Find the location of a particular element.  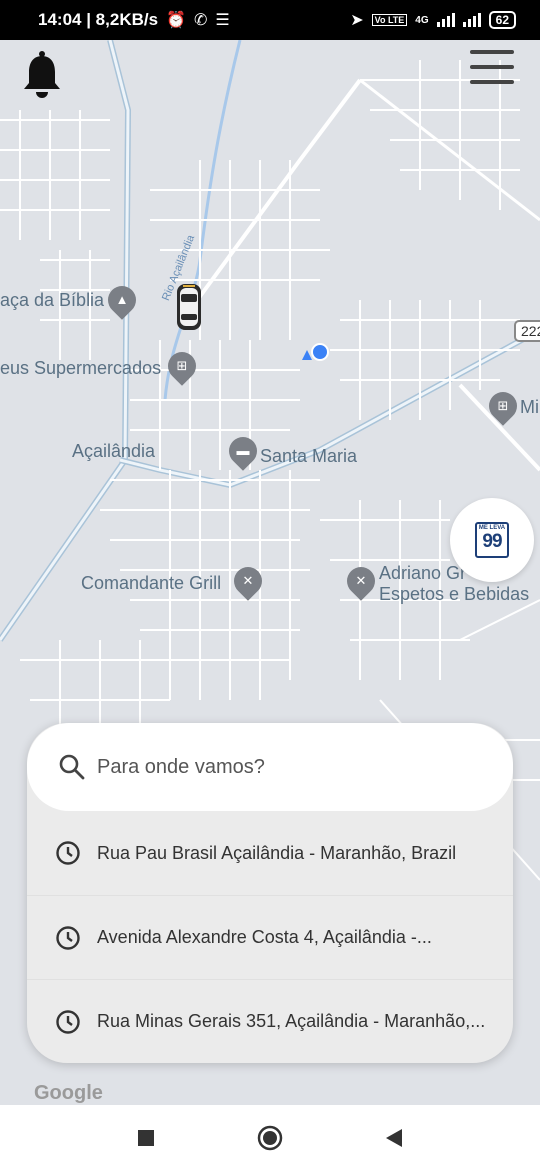

status-left: 14:04 | 8,2KB/s ⏰ ✆ ☰ is located at coordinates (134, 20).